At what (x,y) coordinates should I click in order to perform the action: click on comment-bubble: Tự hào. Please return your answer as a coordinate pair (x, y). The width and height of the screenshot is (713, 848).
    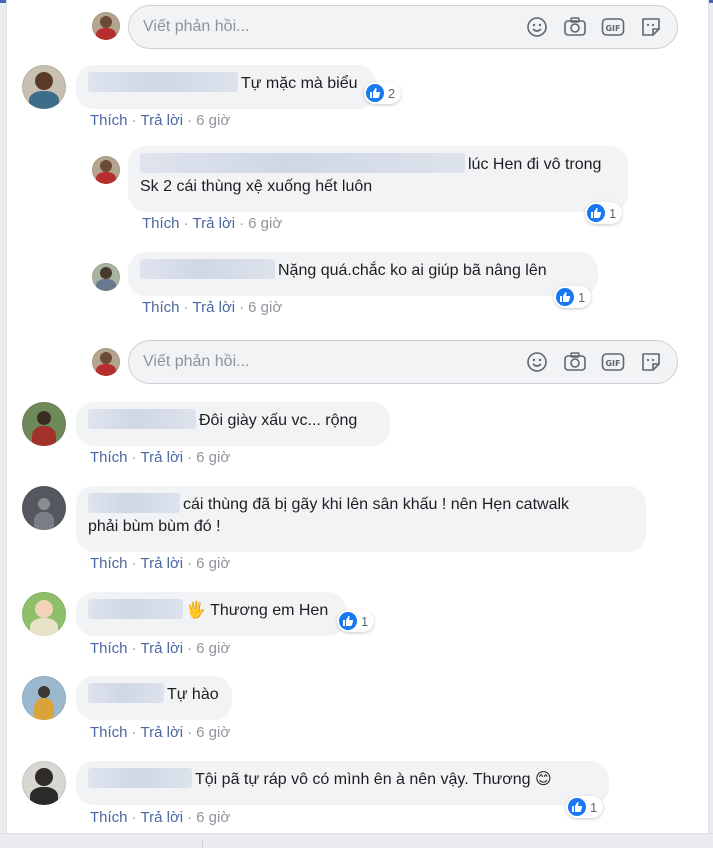
    Looking at the image, I should click on (154, 698).